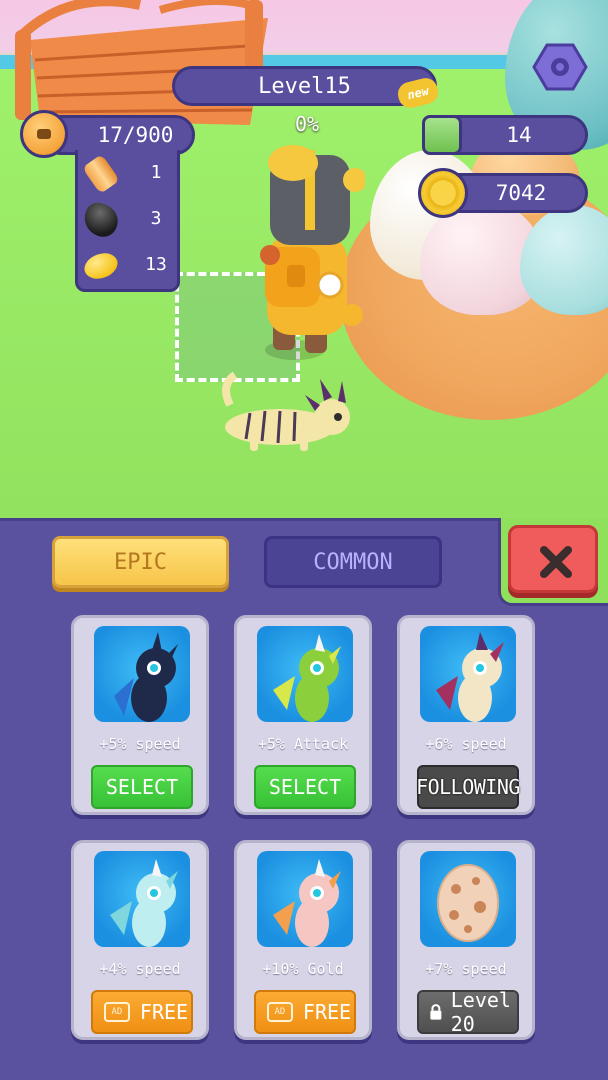 Image resolution: width=608 pixels, height=1080 pixels. Describe the element at coordinates (560, 67) in the screenshot. I see `settings-button` at that location.